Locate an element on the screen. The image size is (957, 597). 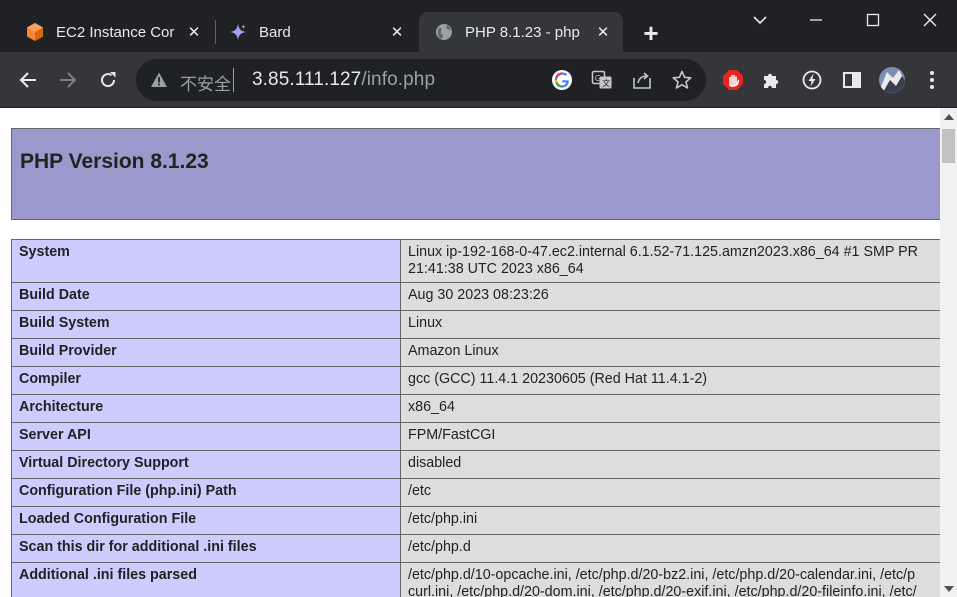
tab-title: EC2 Instance Cor is located at coordinates (115, 32).